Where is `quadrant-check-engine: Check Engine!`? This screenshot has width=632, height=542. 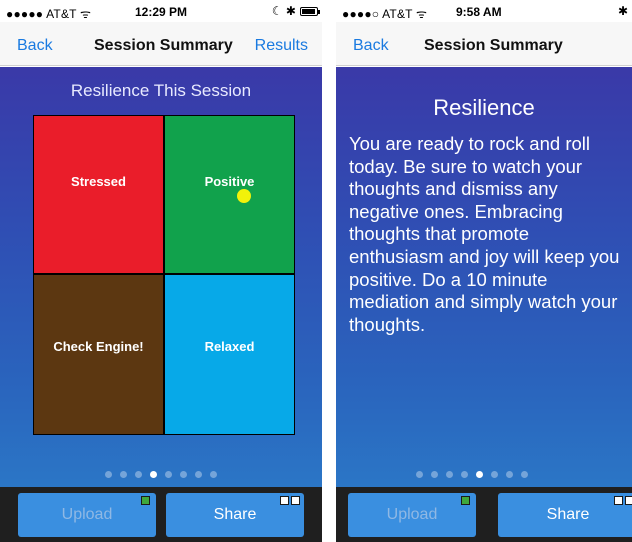 quadrant-check-engine: Check Engine! is located at coordinates (98, 354).